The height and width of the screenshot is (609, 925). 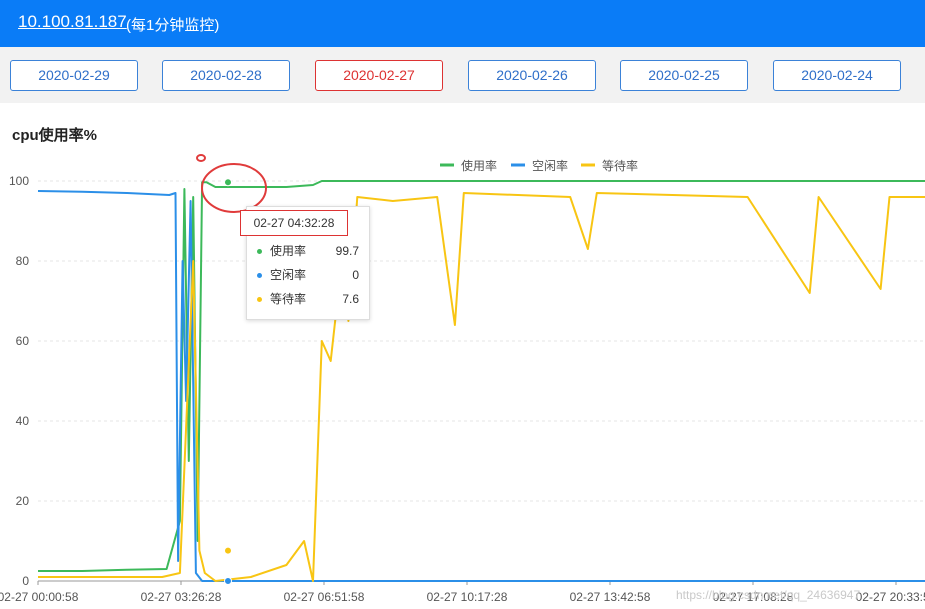 What do you see at coordinates (201, 158) in the screenshot?
I see `red-annotation-mark` at bounding box center [201, 158].